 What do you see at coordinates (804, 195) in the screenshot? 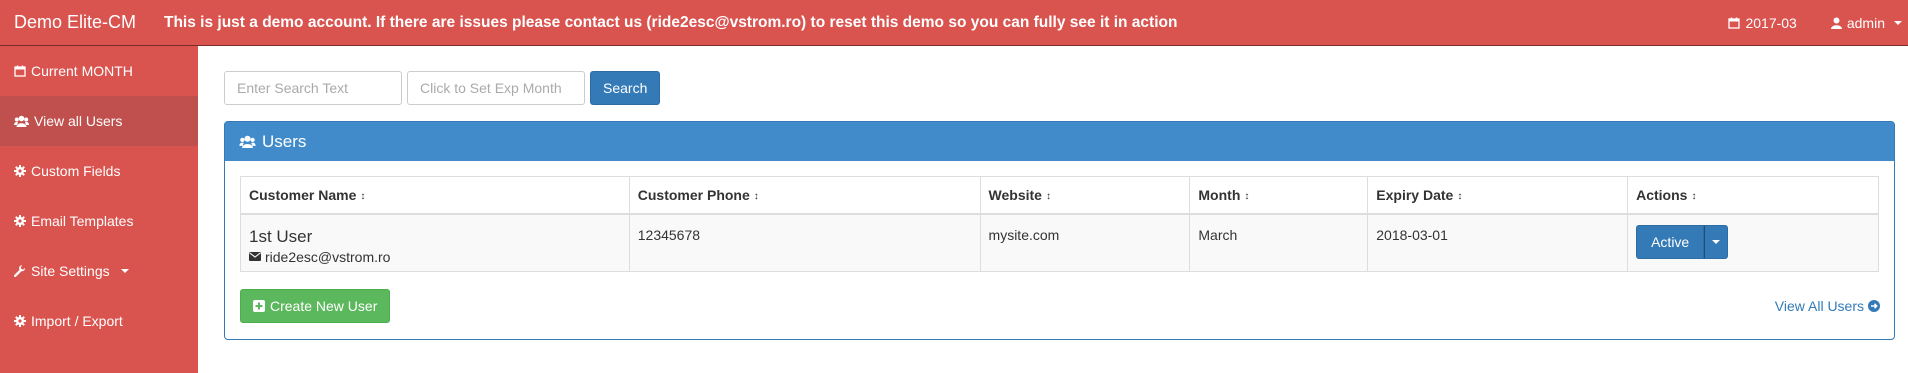
I see `column-header-customer-phone: Customer Phone ↕` at bounding box center [804, 195].